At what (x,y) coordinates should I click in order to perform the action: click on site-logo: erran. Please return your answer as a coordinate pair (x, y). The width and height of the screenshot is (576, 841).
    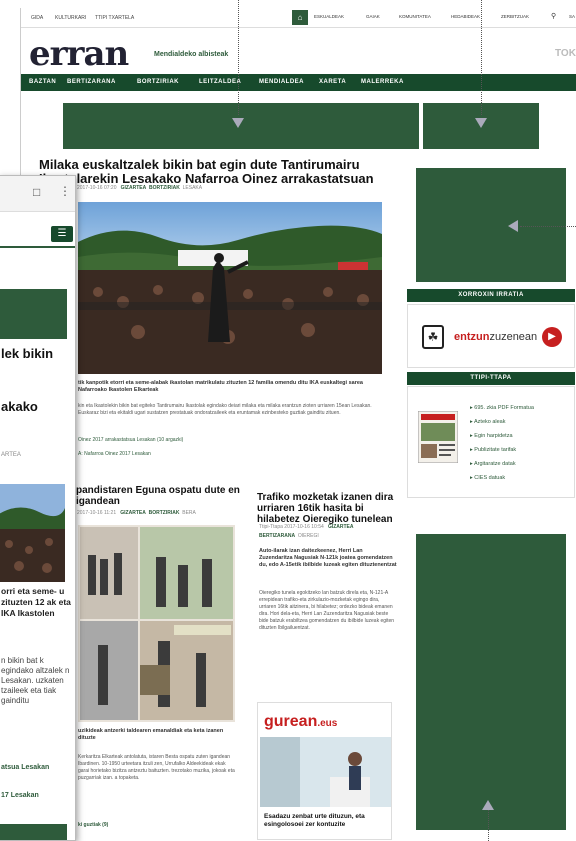
    Looking at the image, I should click on (79, 54).